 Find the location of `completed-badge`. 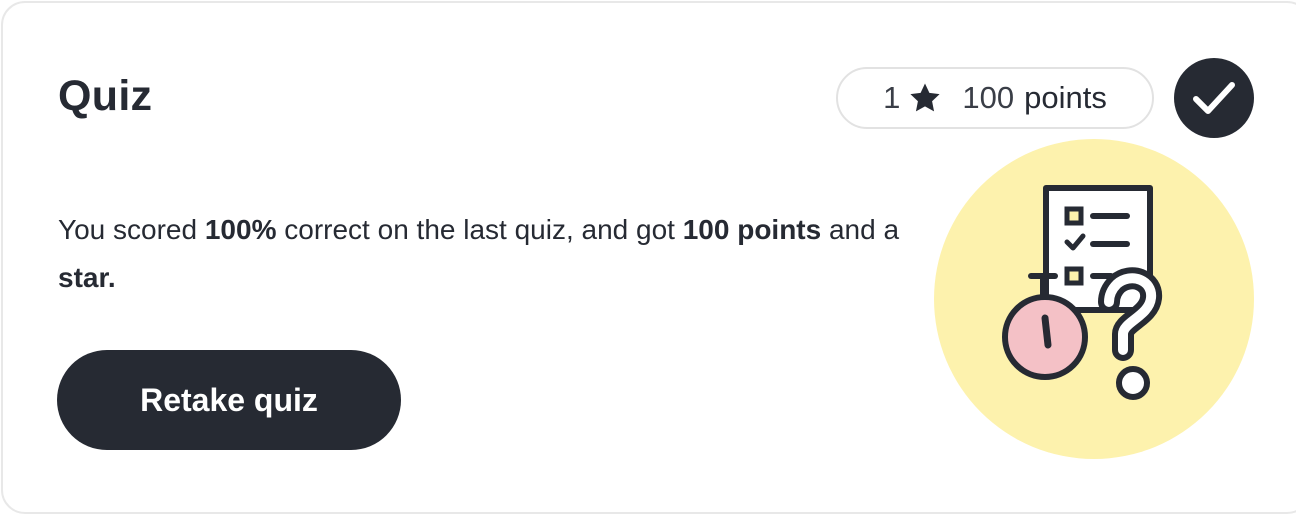

completed-badge is located at coordinates (1214, 98).